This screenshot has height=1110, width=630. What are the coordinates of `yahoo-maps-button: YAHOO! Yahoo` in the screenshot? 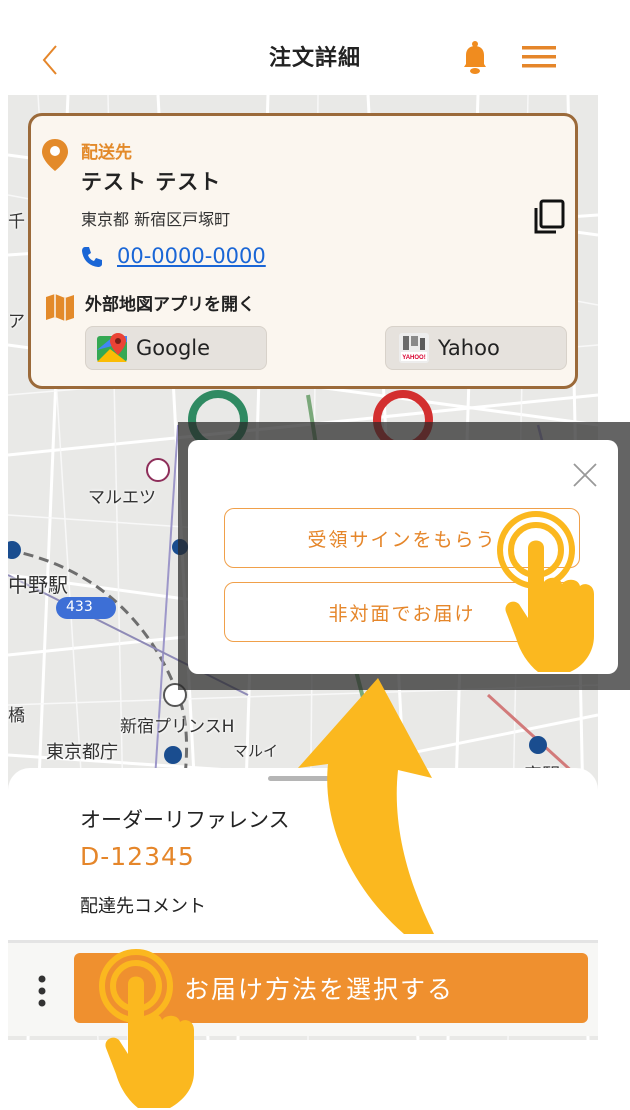 It's located at (476, 348).